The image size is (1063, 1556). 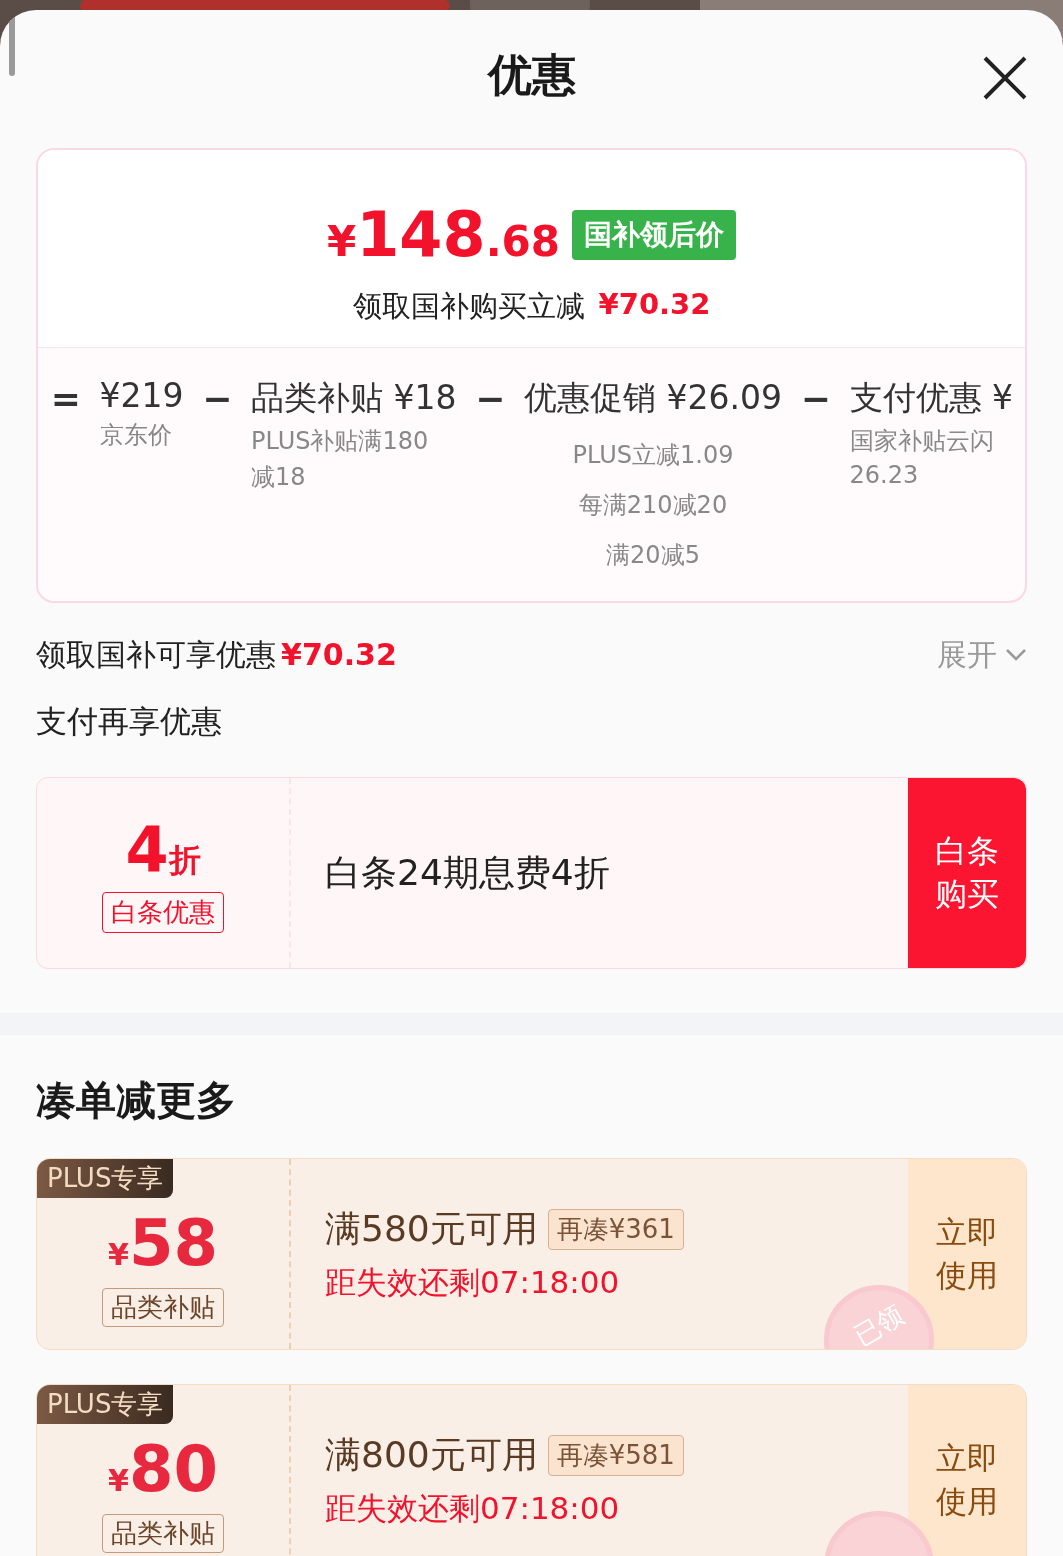 I want to click on breakdown-amount: 优惠促销 ¥26.09, so click(x=653, y=398).